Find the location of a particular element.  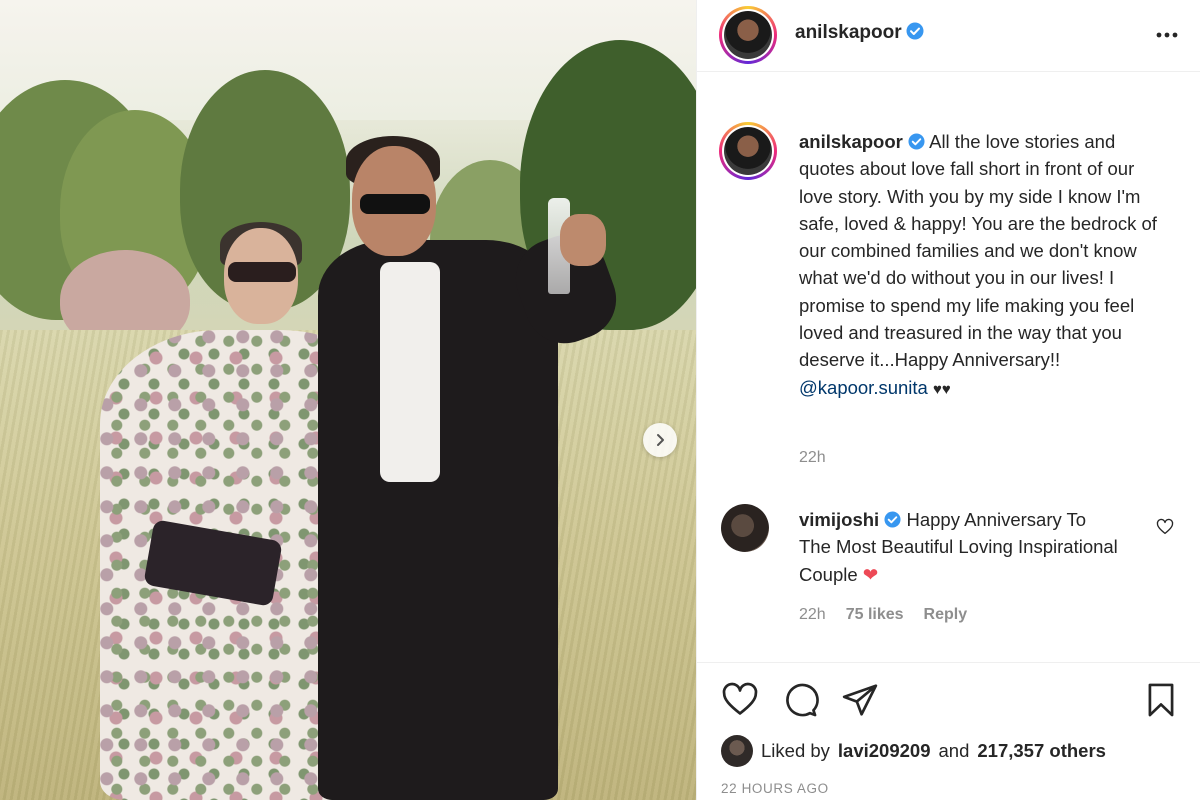

liker-username: lavi209209 is located at coordinates (884, 751).